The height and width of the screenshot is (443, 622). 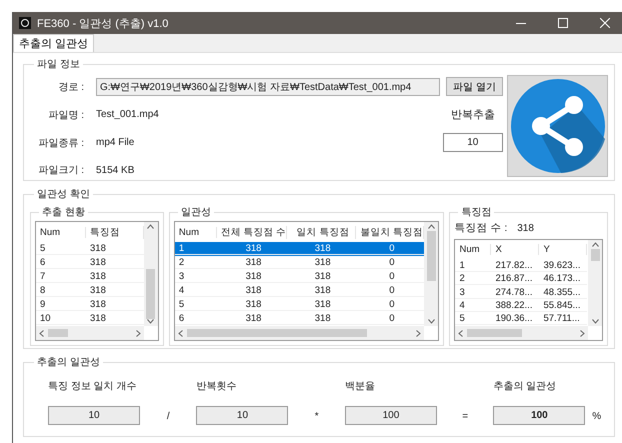 I want to click on table-cell: 6, so click(x=61, y=263).